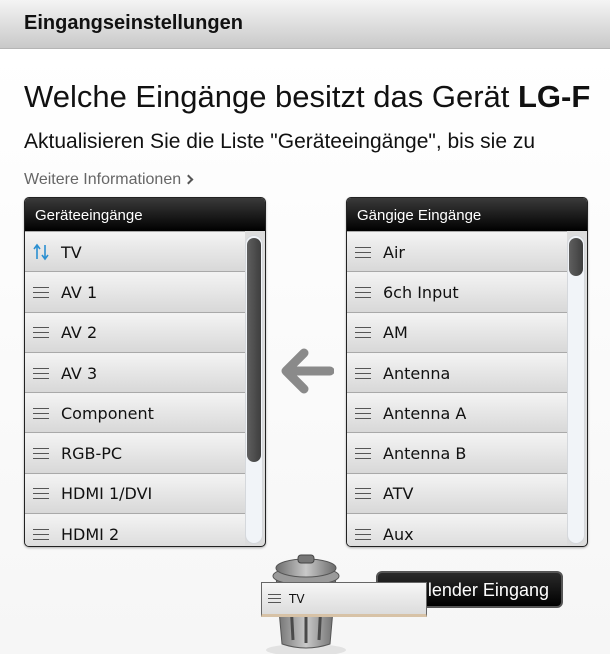  What do you see at coordinates (133, 23) in the screenshot?
I see `window-title: Eingangseinstellungen` at bounding box center [133, 23].